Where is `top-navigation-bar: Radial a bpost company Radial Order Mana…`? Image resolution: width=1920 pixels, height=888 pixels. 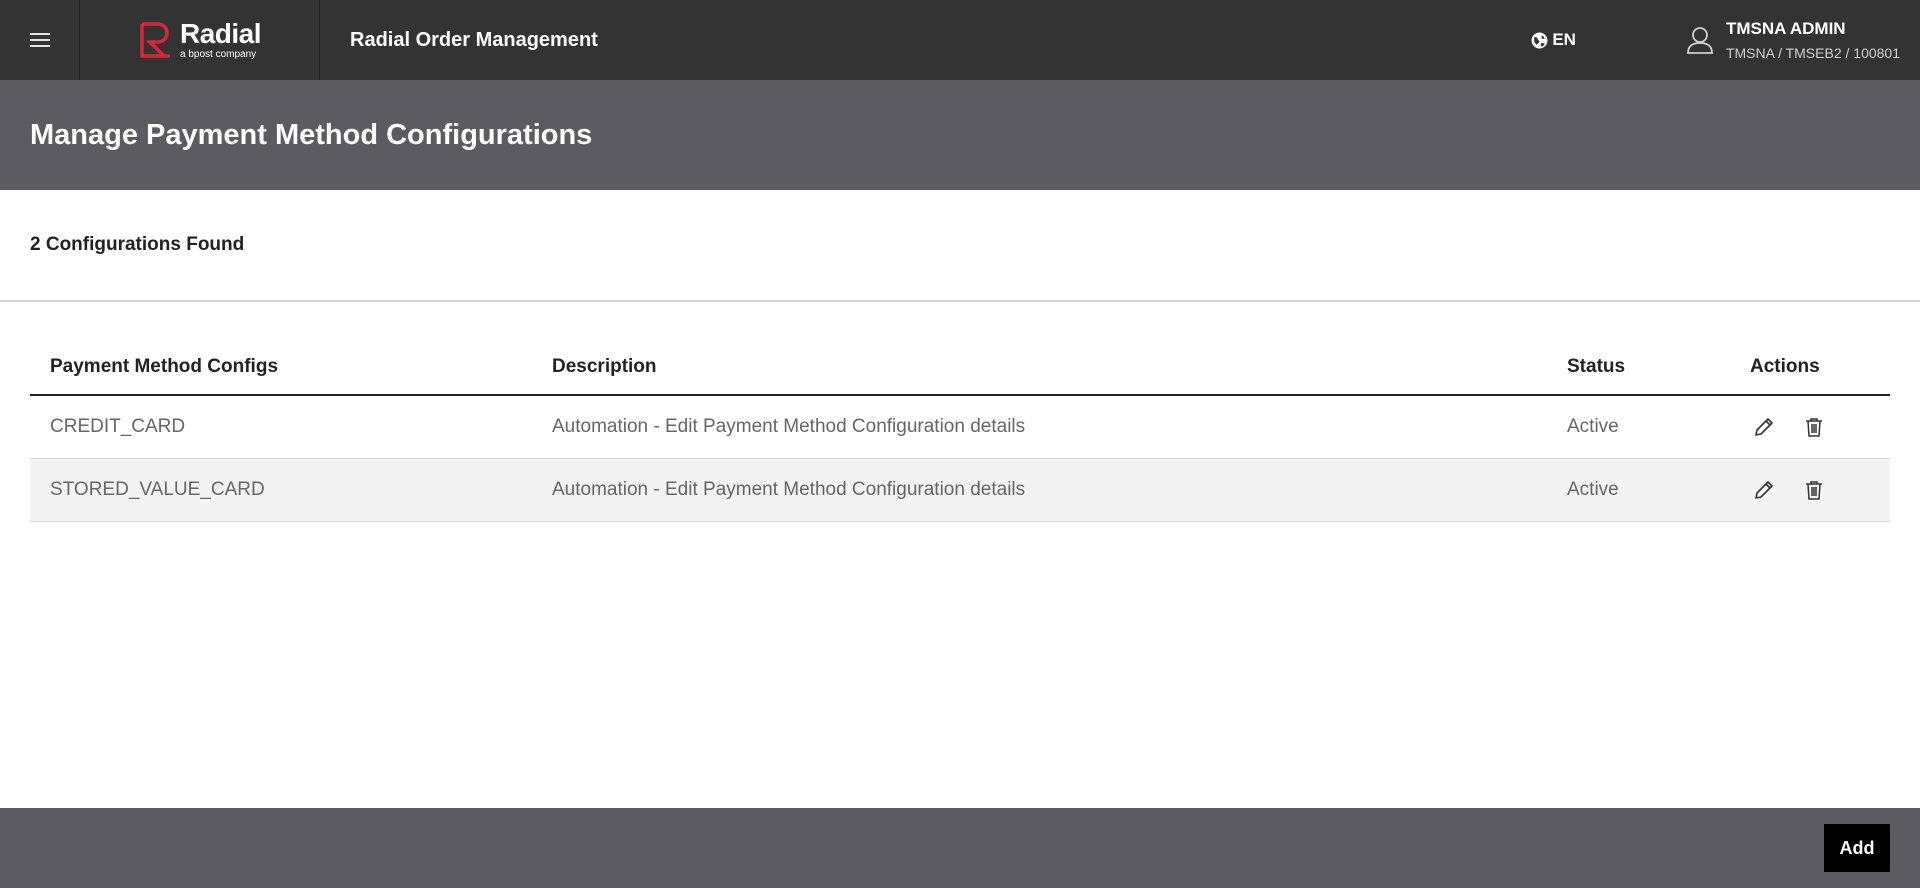 top-navigation-bar: Radial a bpost company Radial Order Mana… is located at coordinates (960, 40).